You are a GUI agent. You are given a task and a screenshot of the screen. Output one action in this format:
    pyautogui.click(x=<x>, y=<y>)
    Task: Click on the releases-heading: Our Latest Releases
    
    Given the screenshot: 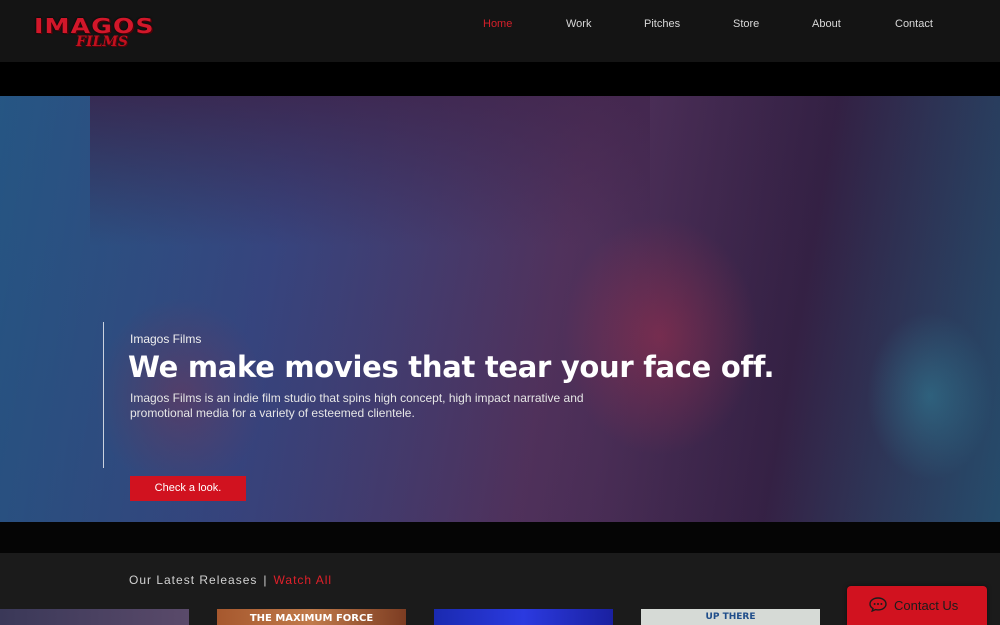 What is the action you would take?
    pyautogui.click(x=193, y=580)
    